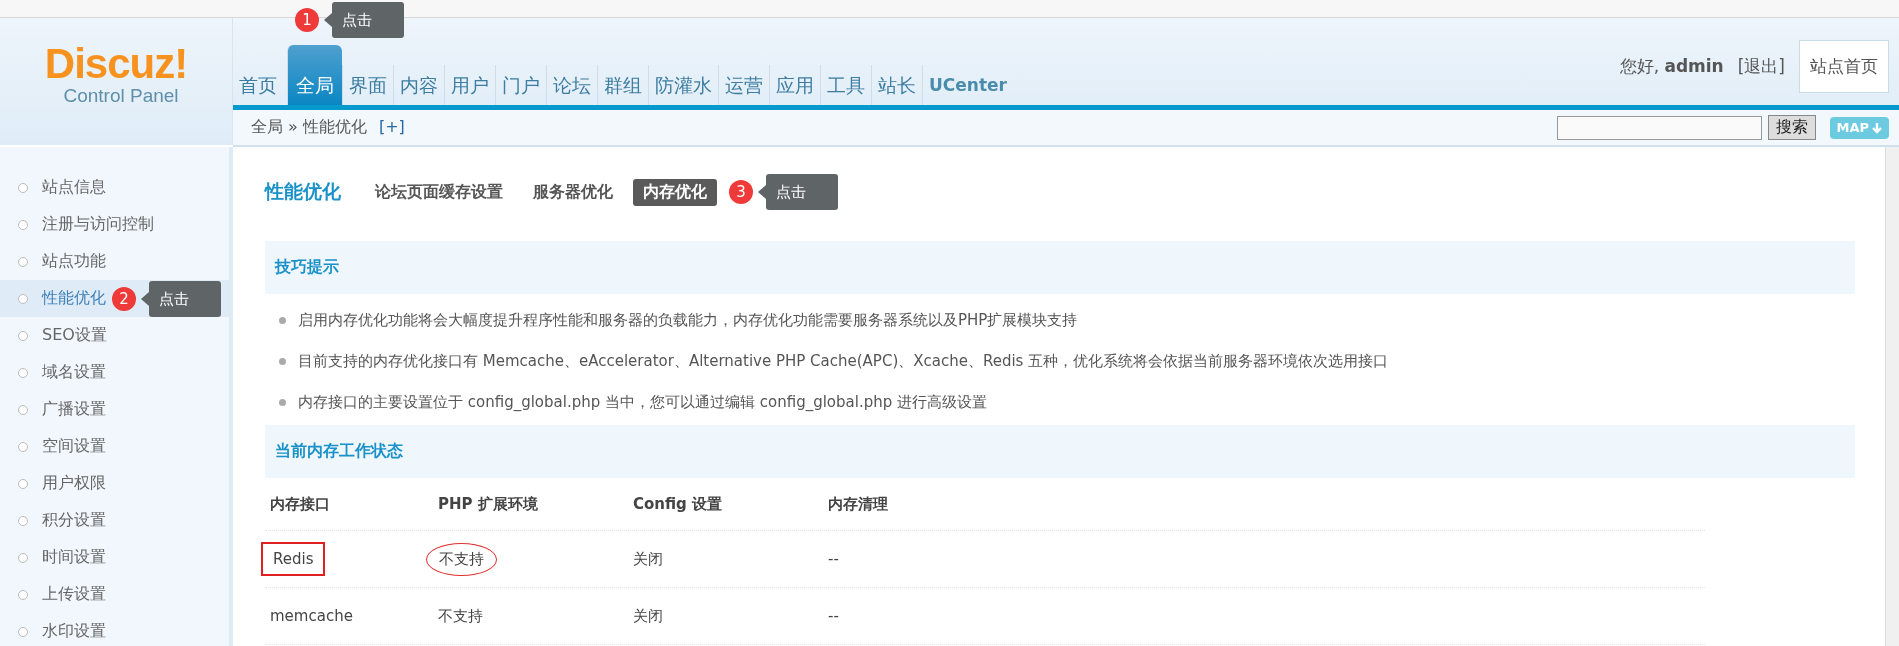 The width and height of the screenshot is (1899, 646). What do you see at coordinates (114, 261) in the screenshot?
I see `sidebar-item: 站点功能` at bounding box center [114, 261].